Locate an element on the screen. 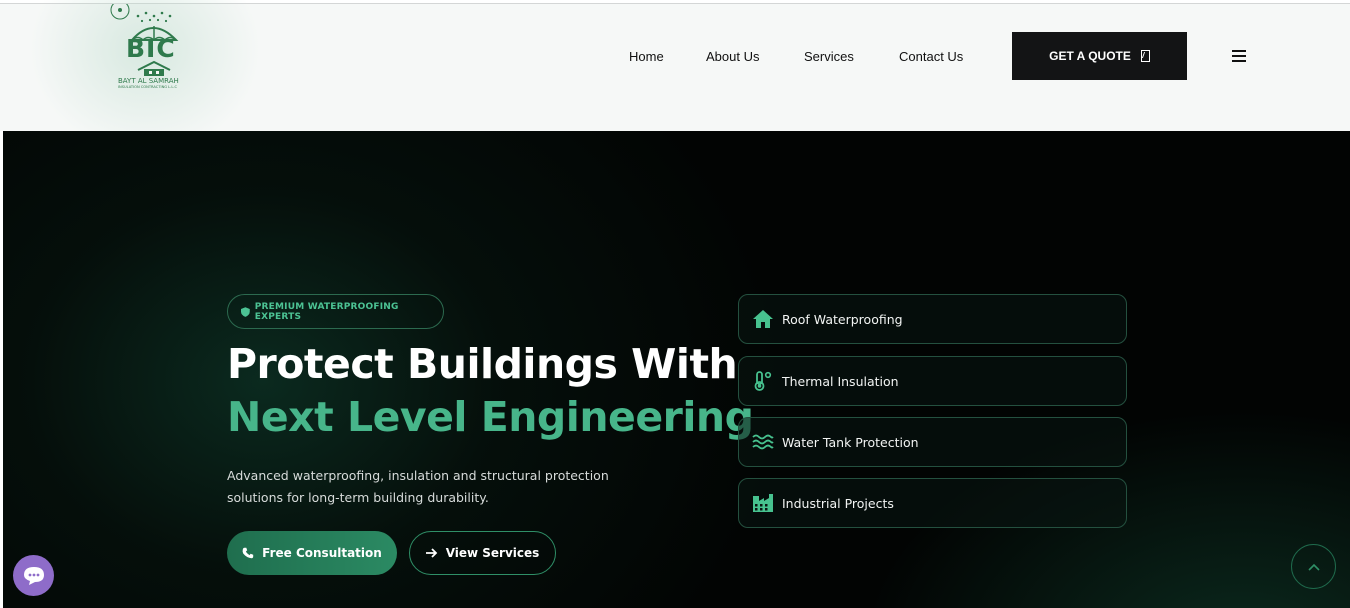  arrow-right-icon is located at coordinates (431, 553).